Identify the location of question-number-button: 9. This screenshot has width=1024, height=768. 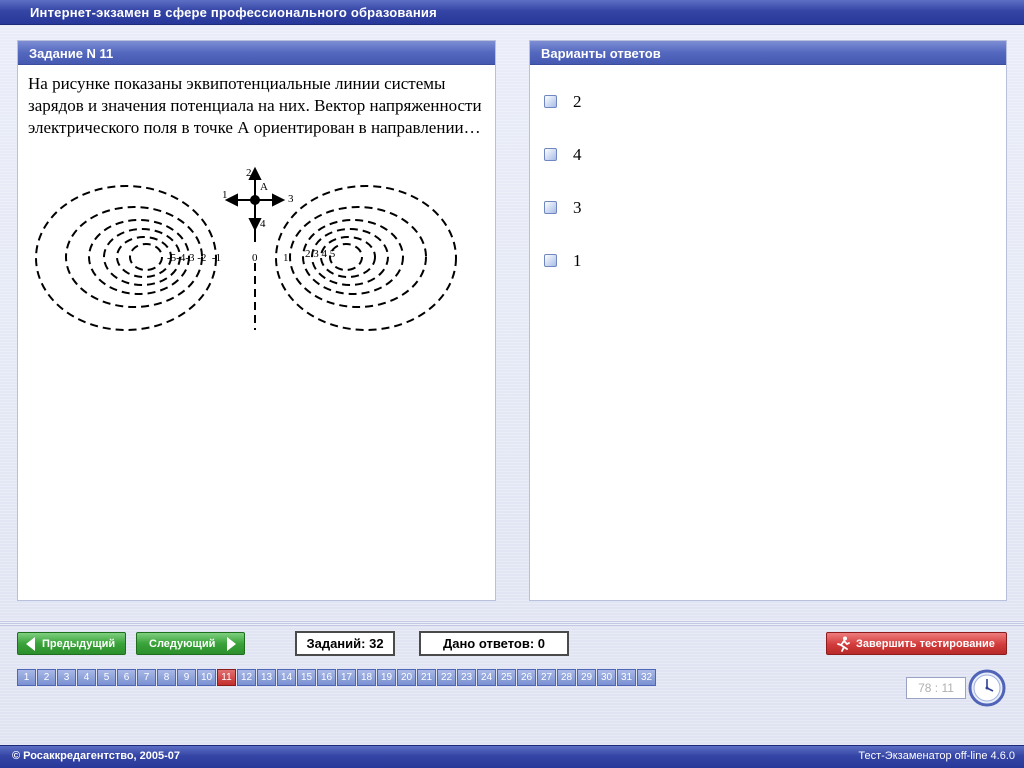
(186, 677).